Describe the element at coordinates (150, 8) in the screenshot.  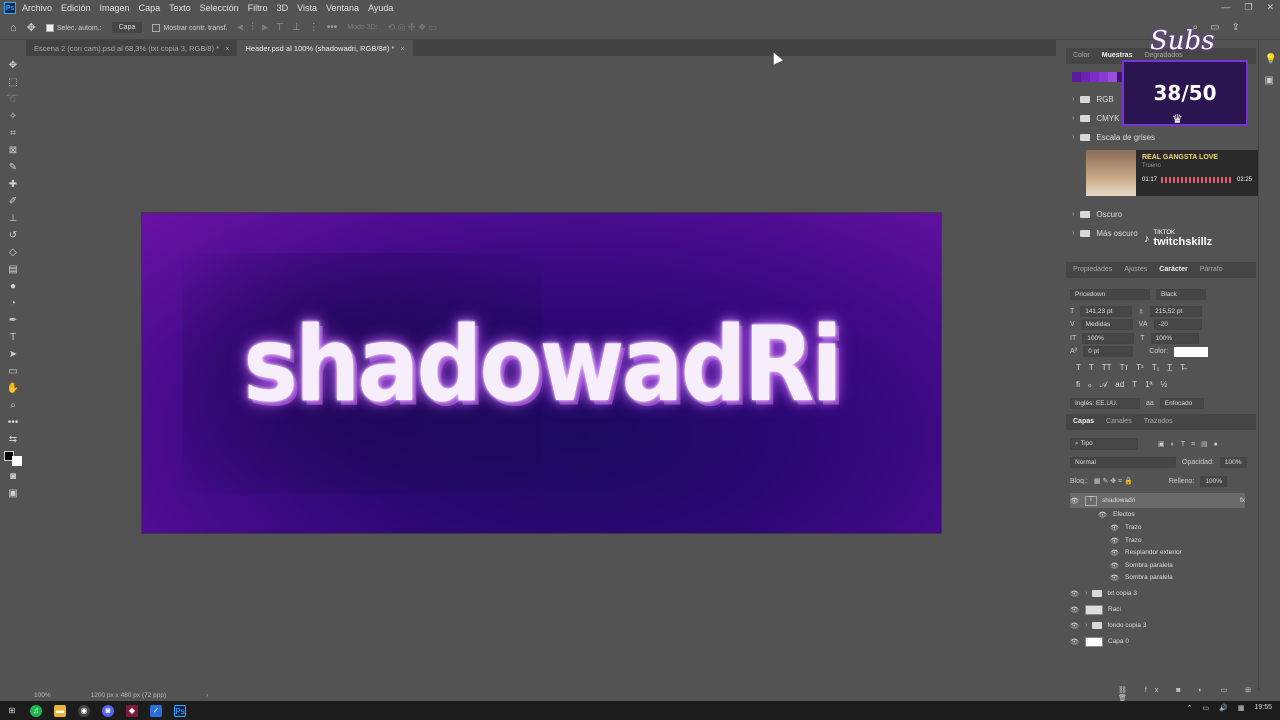
I see `menu-capa: Capa` at that location.